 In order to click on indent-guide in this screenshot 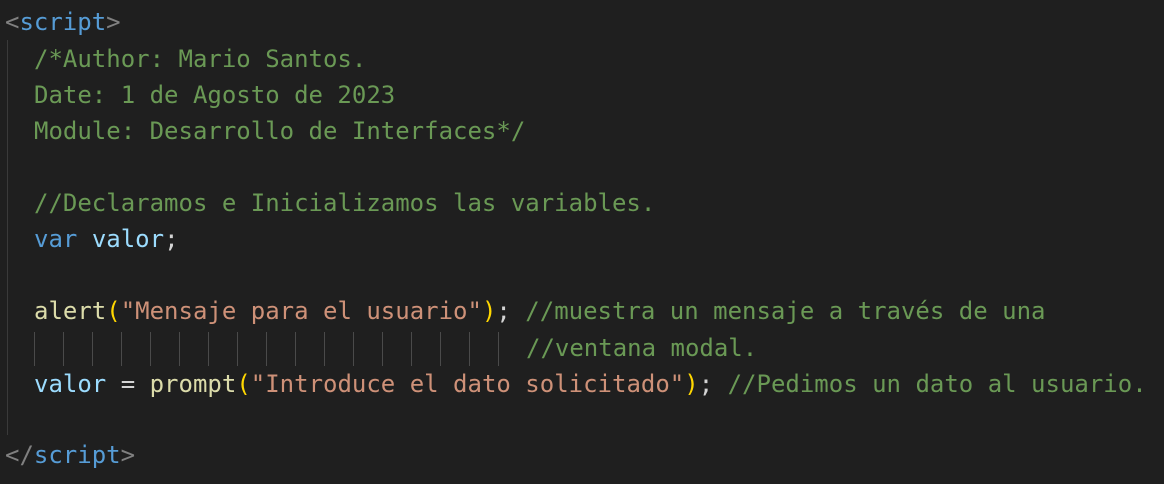, I will do `click(7, 237)`.